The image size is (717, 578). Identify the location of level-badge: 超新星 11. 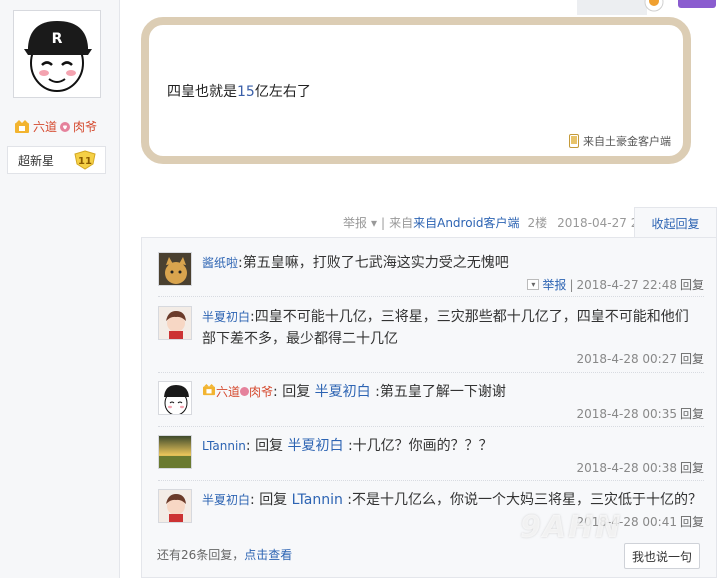
(56, 160).